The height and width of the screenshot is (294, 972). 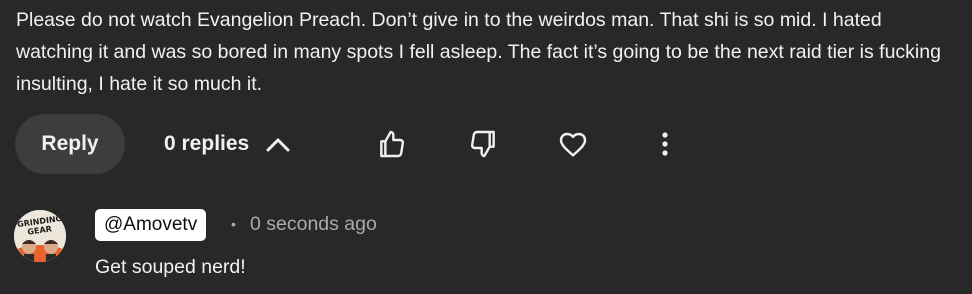 I want to click on more-options-button, so click(x=665, y=144).